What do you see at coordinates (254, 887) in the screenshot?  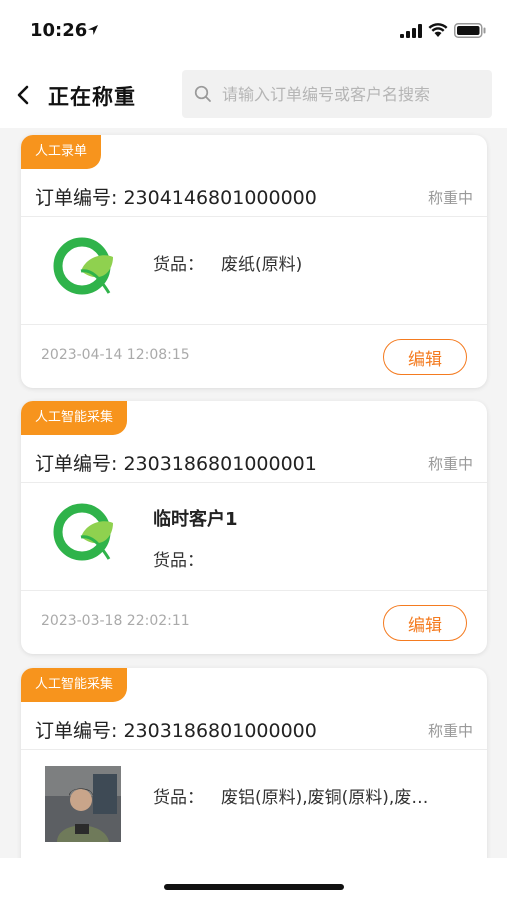 I see `home-indicator` at bounding box center [254, 887].